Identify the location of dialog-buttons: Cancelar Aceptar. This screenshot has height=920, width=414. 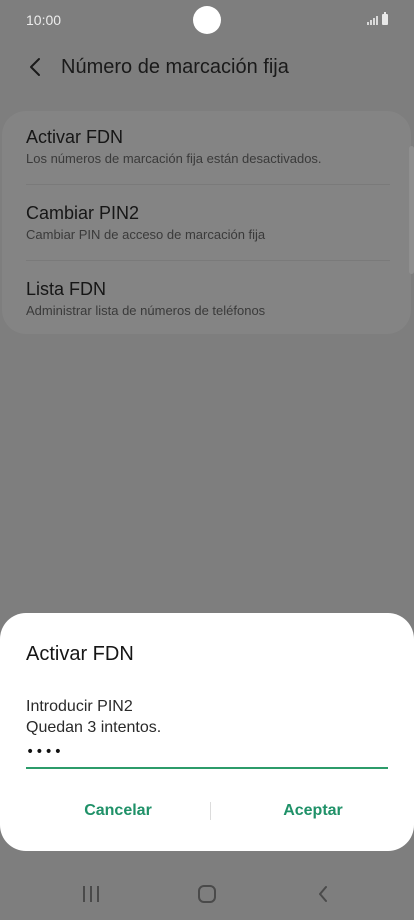
(207, 811).